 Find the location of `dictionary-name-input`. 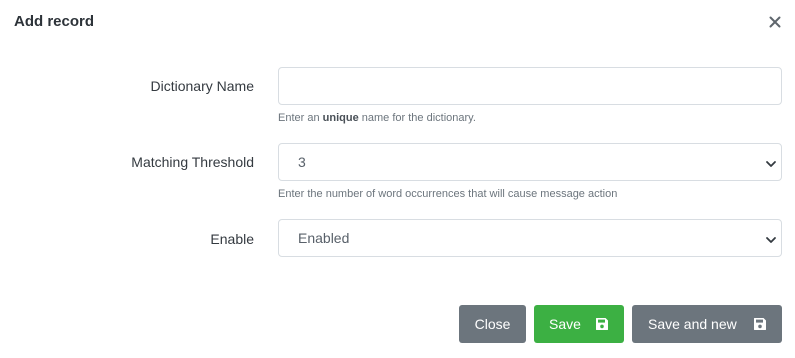

dictionary-name-input is located at coordinates (530, 86).